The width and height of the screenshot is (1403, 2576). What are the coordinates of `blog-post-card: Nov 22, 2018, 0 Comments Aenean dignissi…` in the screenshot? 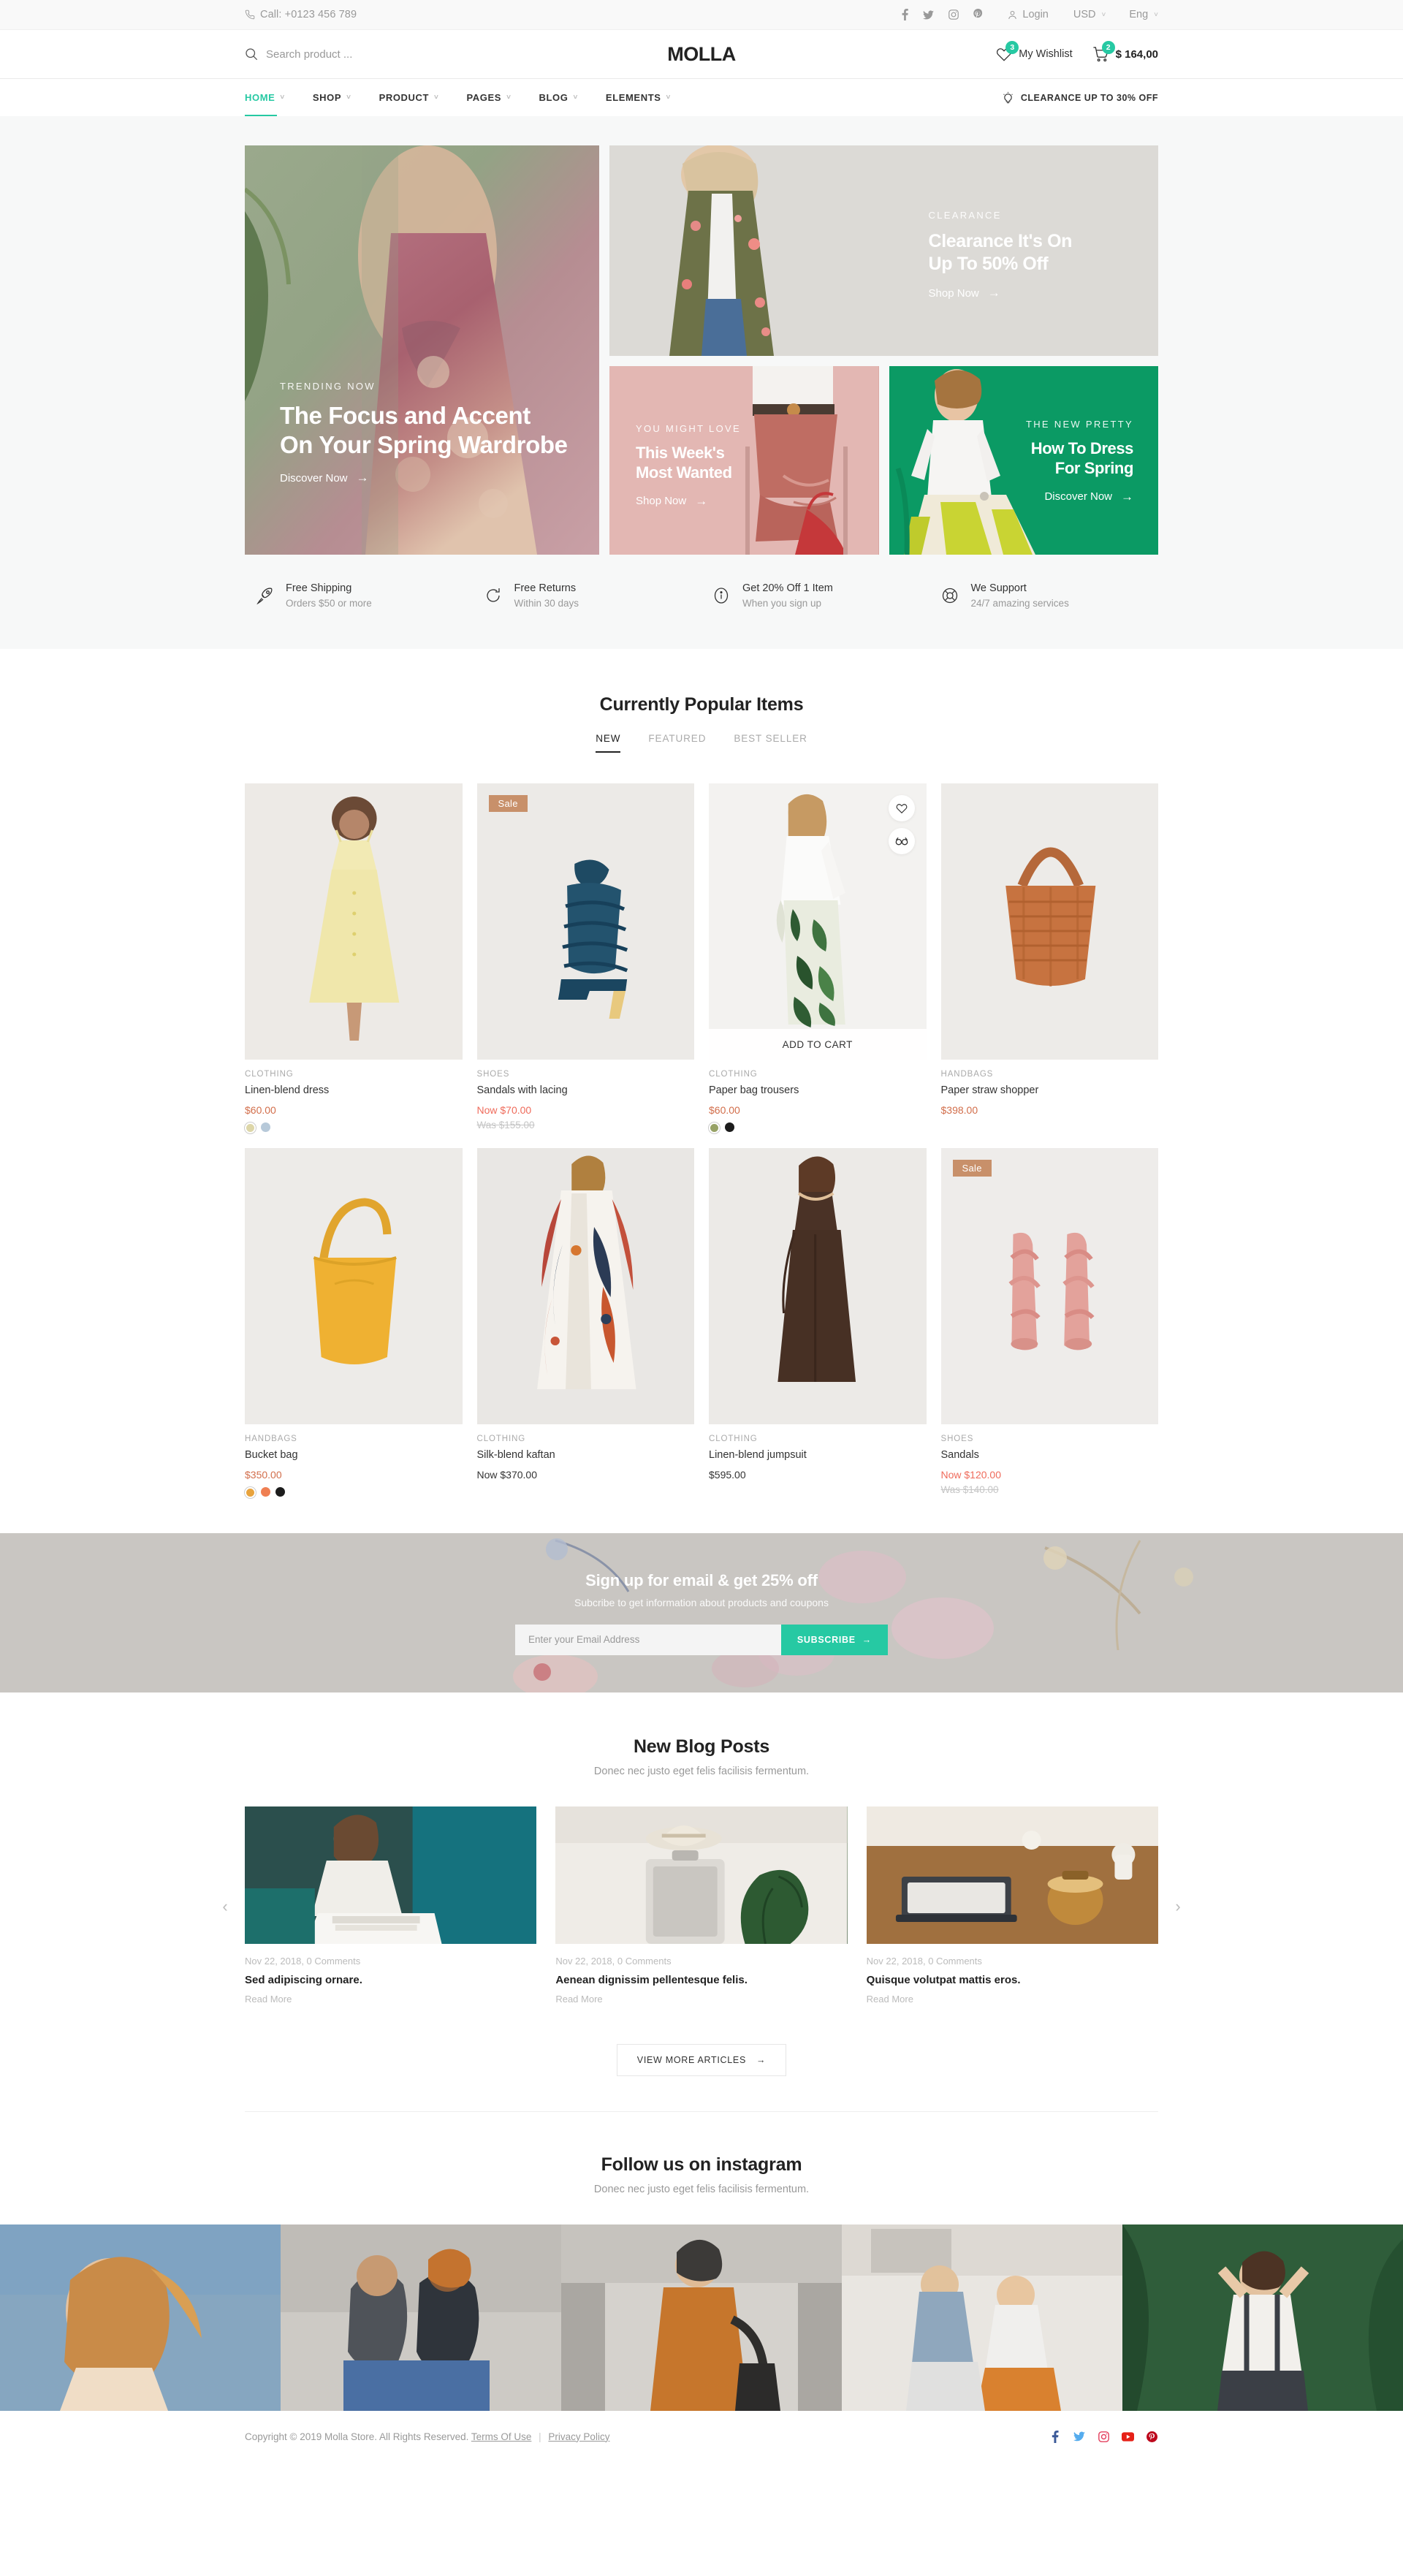 It's located at (701, 1906).